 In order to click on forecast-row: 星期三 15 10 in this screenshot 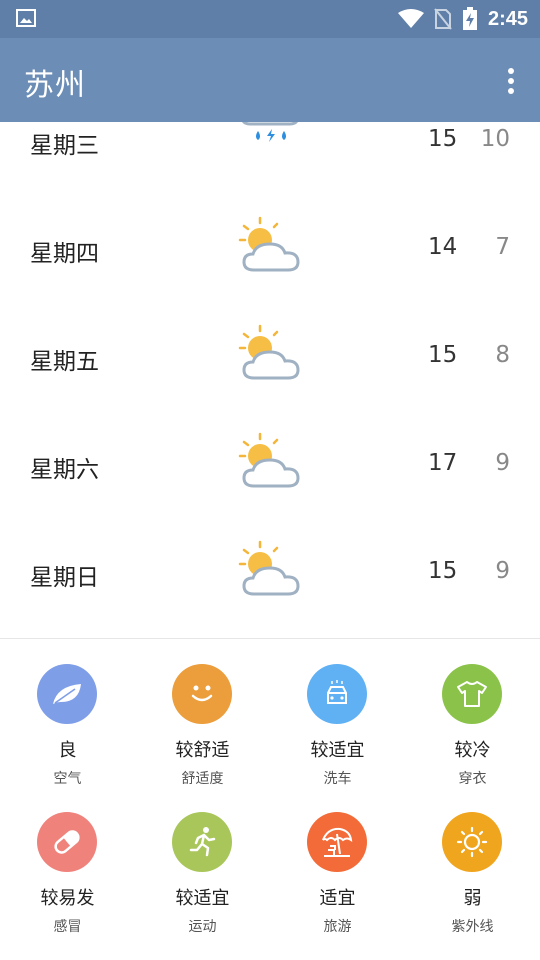, I will do `click(270, 158)`.